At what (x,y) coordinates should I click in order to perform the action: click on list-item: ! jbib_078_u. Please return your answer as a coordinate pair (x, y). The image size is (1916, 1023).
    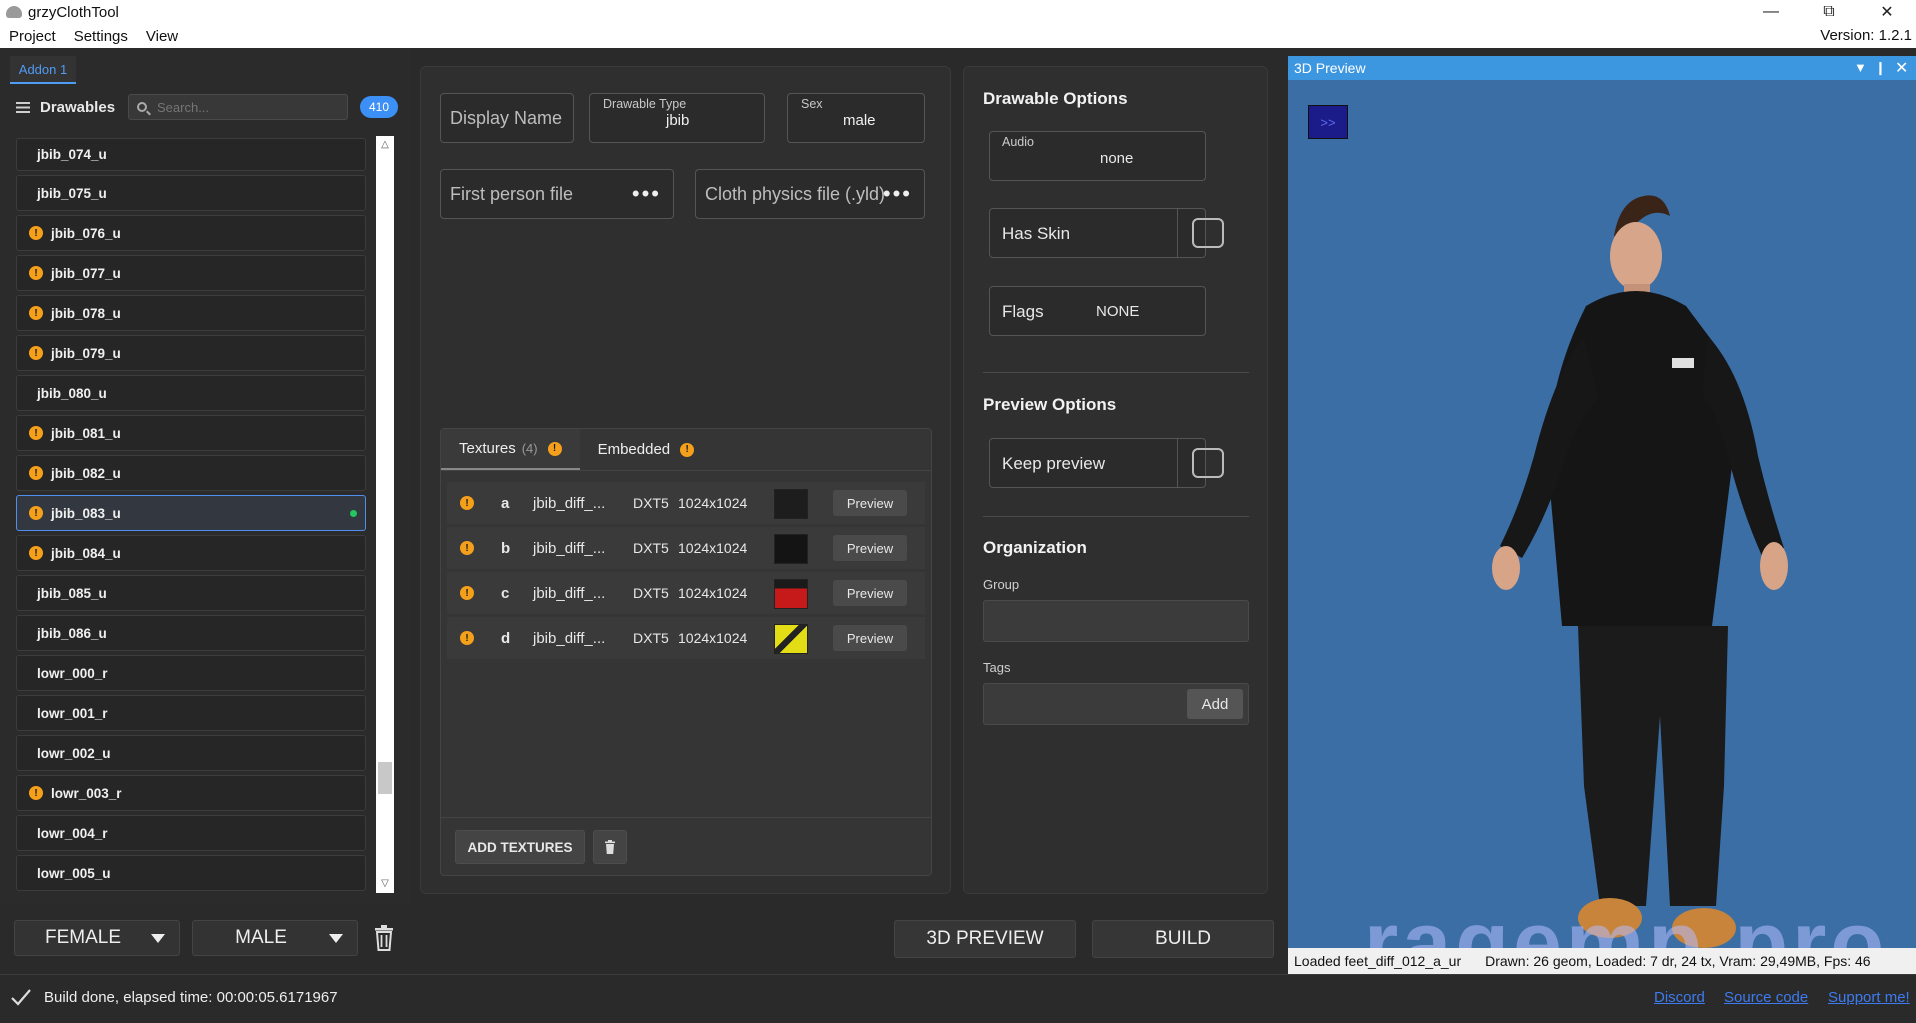
    Looking at the image, I should click on (191, 313).